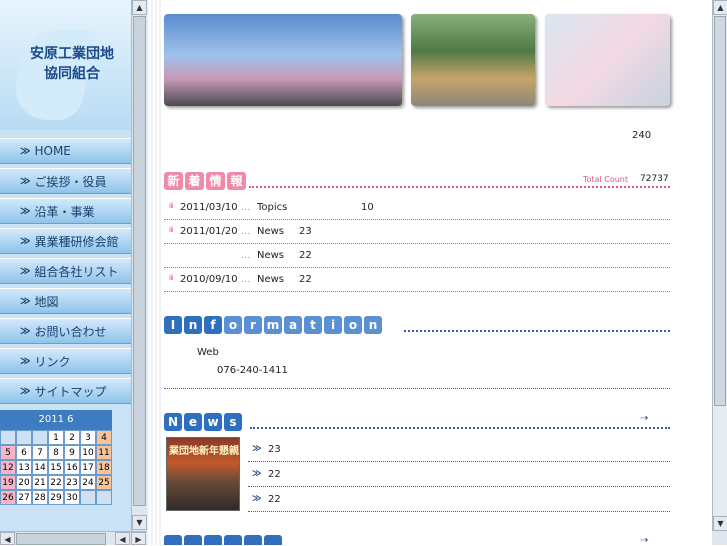  I want to click on scroll-right-icon: ▶, so click(138, 538).